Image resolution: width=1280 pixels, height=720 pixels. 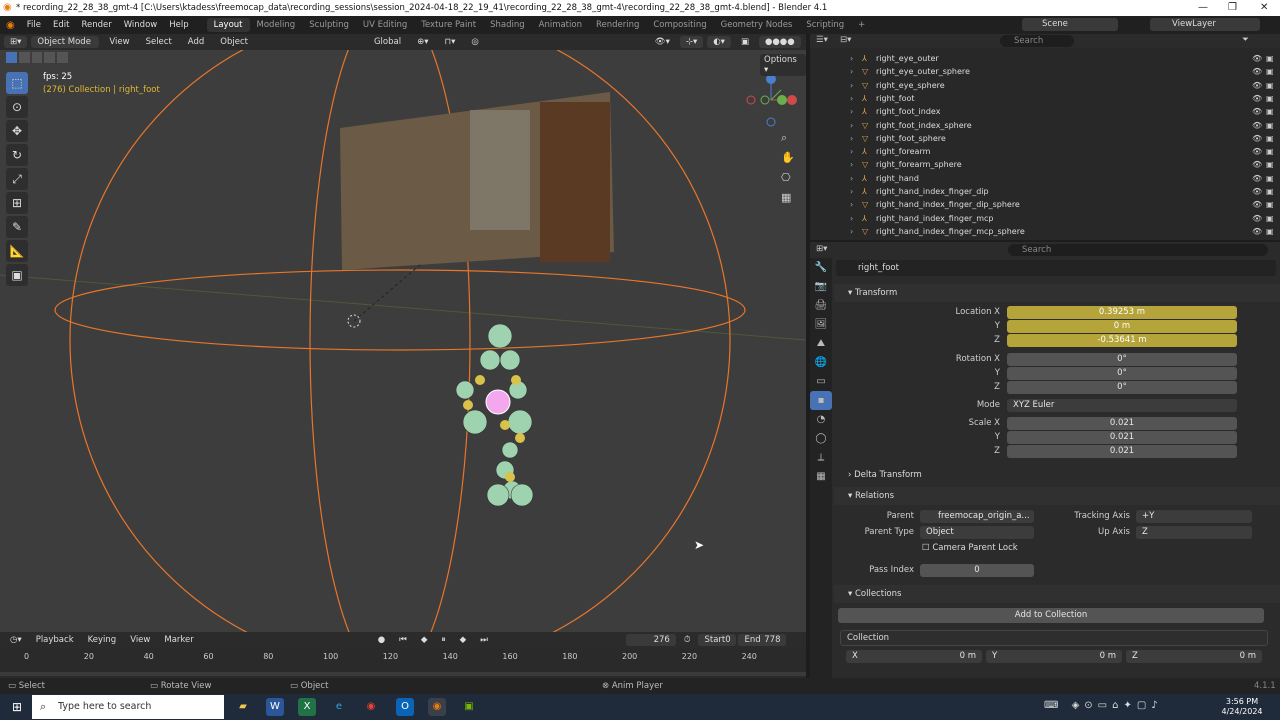 What do you see at coordinates (96, 25) in the screenshot?
I see `menu-render: Render` at bounding box center [96, 25].